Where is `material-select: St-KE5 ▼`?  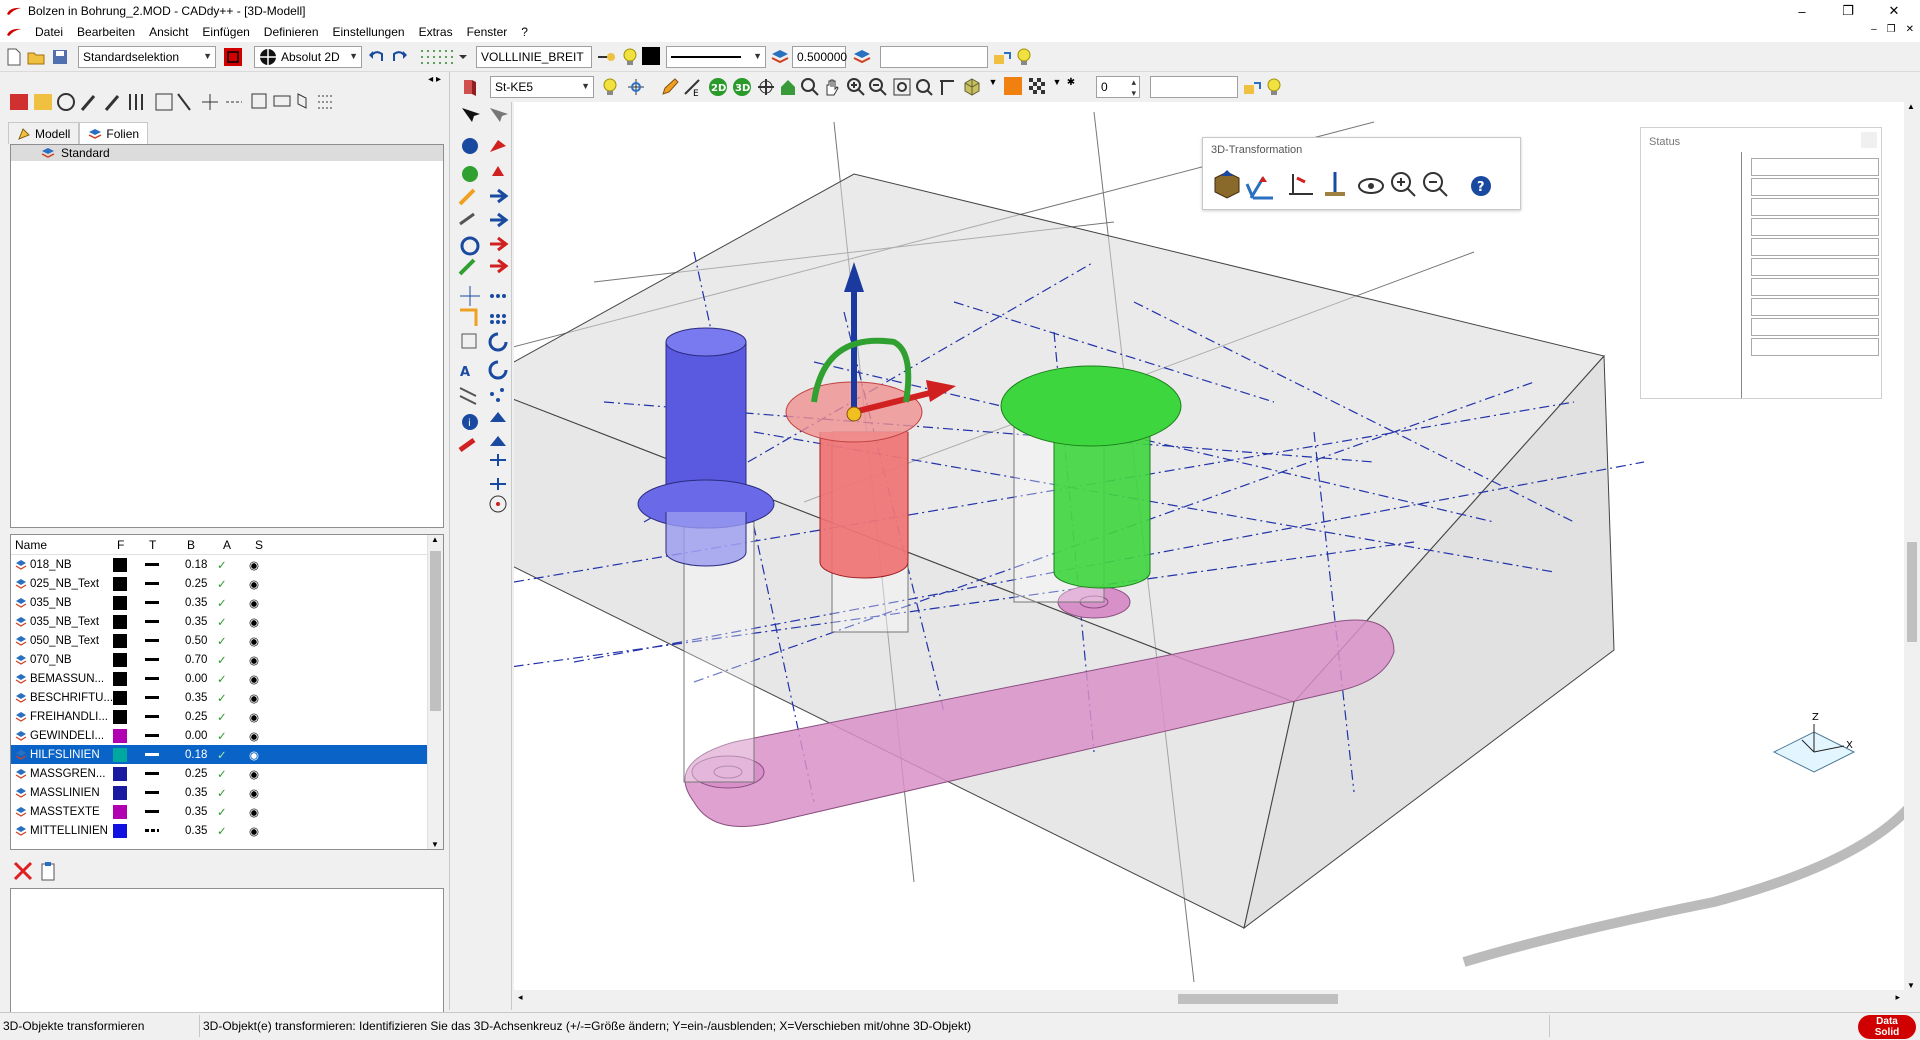
material-select: St-KE5 ▼ is located at coordinates (542, 87).